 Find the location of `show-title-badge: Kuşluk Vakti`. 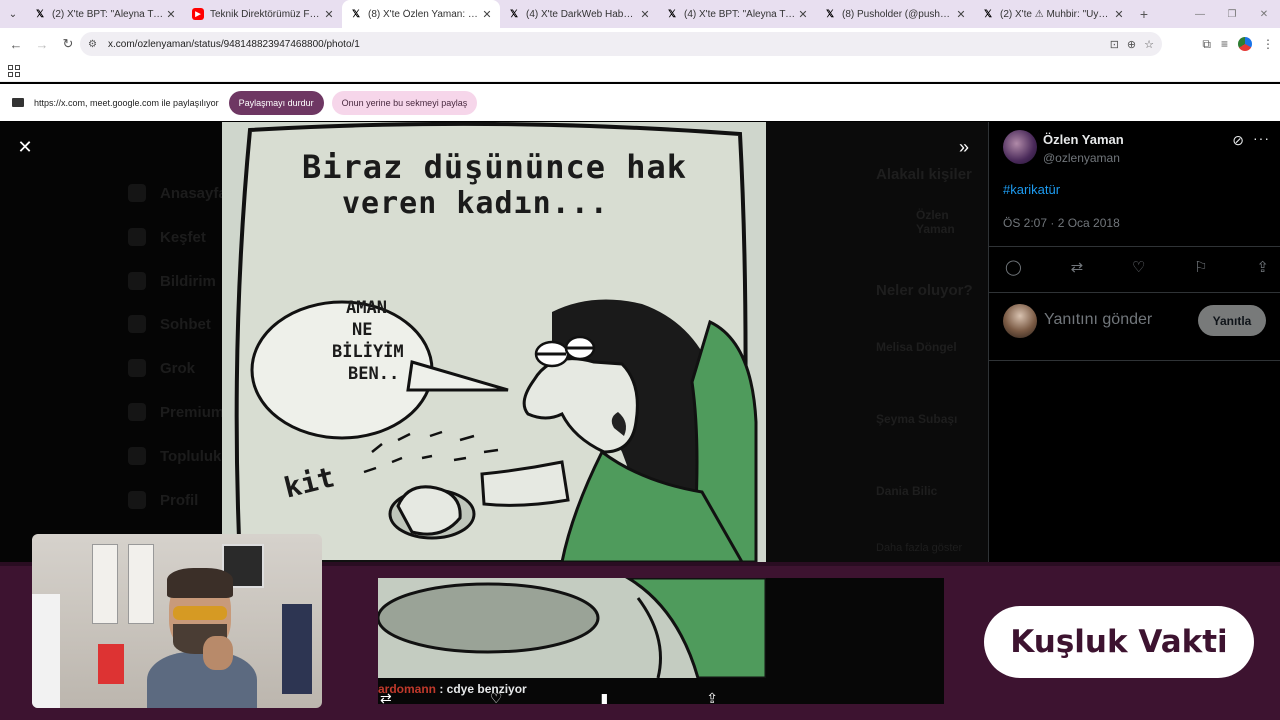

show-title-badge: Kuşluk Vakti is located at coordinates (1119, 642).